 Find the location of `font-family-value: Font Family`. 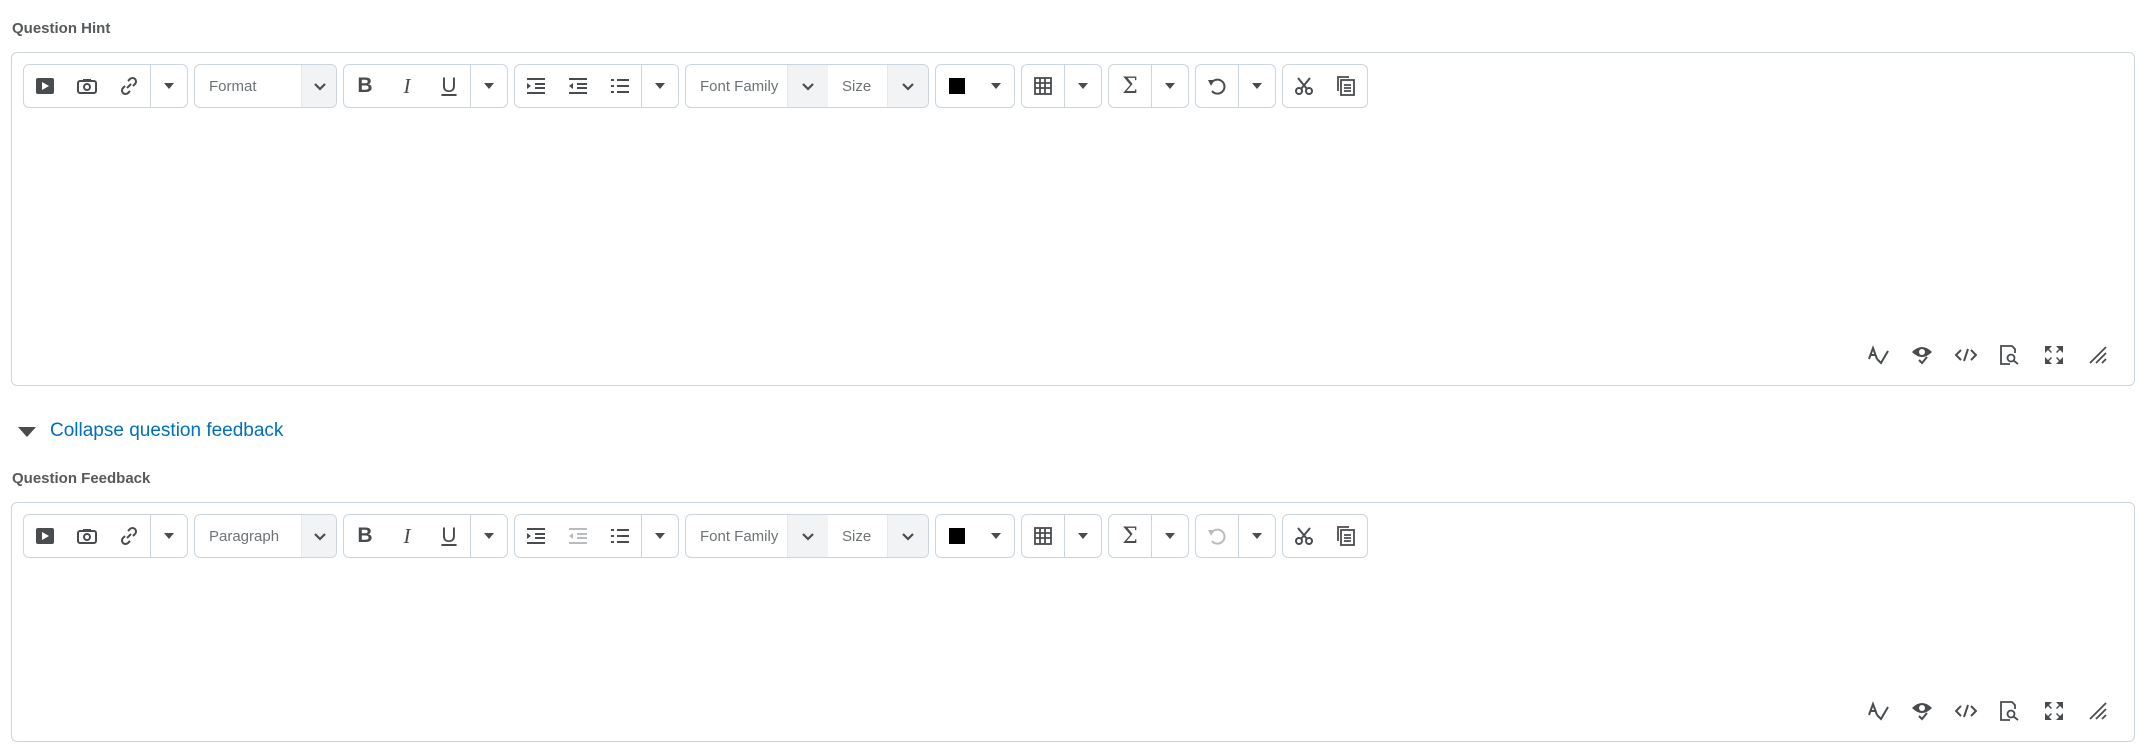

font-family-value: Font Family is located at coordinates (739, 86).